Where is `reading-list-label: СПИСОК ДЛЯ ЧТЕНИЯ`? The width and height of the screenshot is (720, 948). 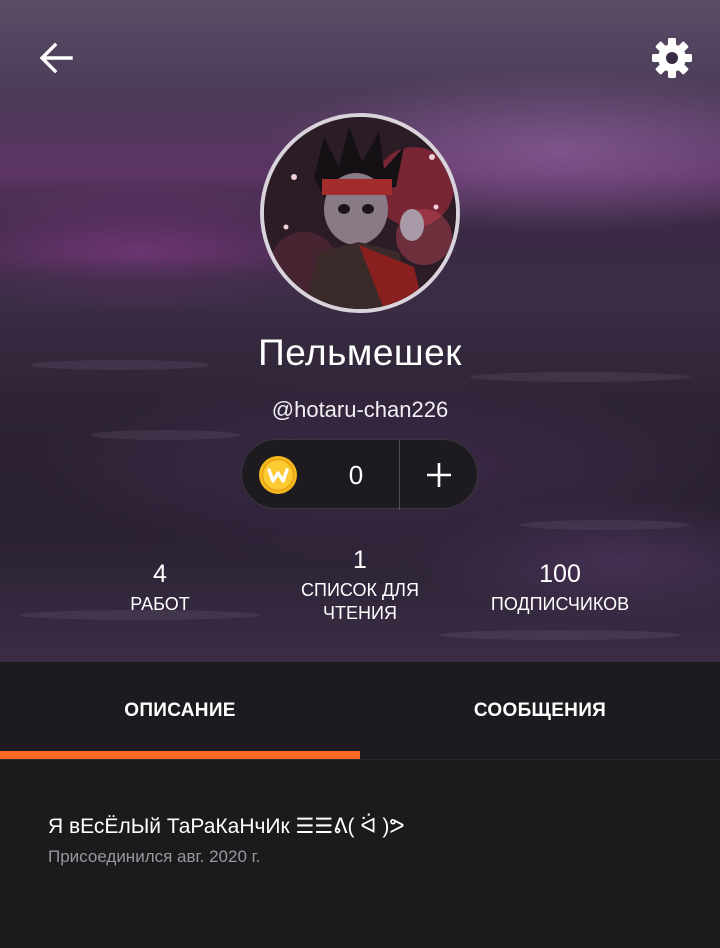
reading-list-label: СПИСОК ДЛЯ ЧТЕНИЯ is located at coordinates (360, 601).